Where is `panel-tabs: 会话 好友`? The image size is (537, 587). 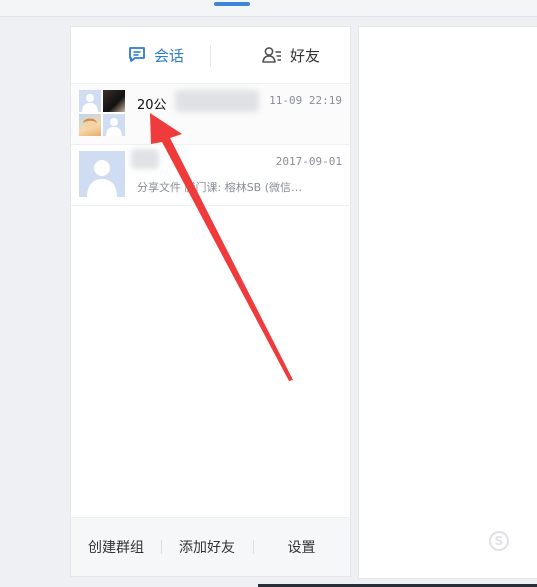 panel-tabs: 会话 好友 is located at coordinates (210, 55).